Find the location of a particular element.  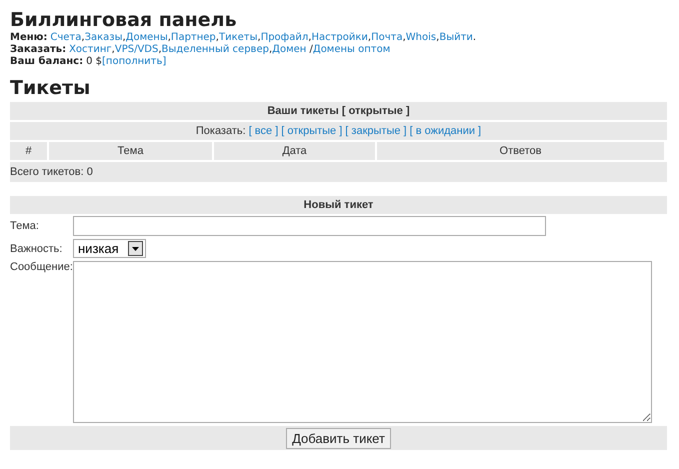

new-ticket-caption: Новый тикет is located at coordinates (338, 205).